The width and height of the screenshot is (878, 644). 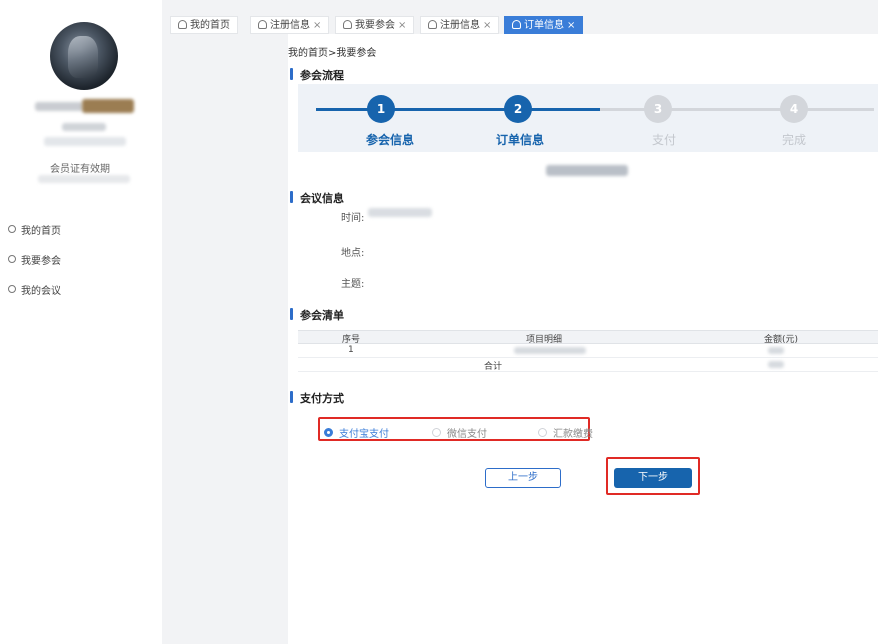 I want to click on payment-option-alipay: 支付宝支付, so click(x=356, y=432).